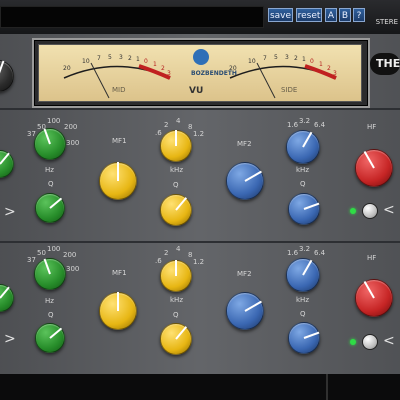  What do you see at coordinates (199, 134) in the screenshot?
I see `upper-mf1-freq-tick-right: 1.2` at bounding box center [199, 134].